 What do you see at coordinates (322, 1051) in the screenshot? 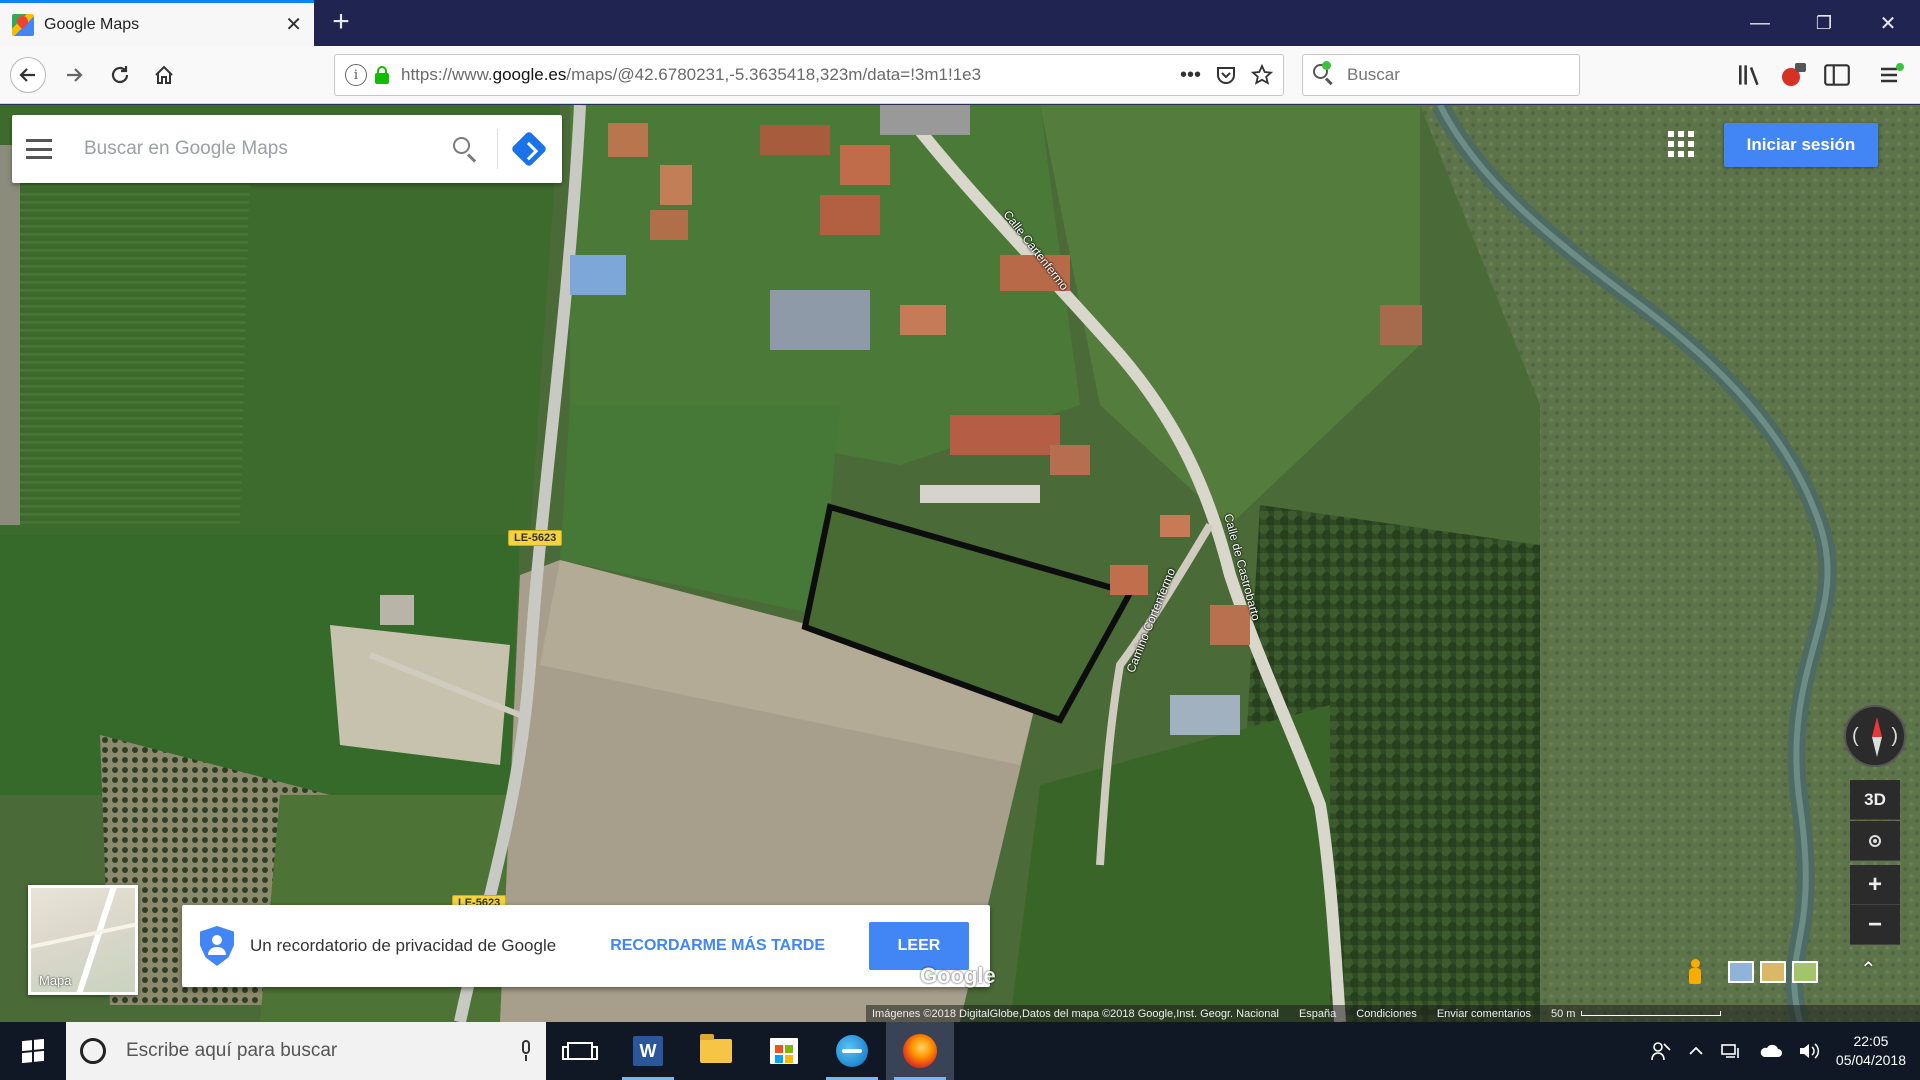
I see `taskbar-search-input` at bounding box center [322, 1051].